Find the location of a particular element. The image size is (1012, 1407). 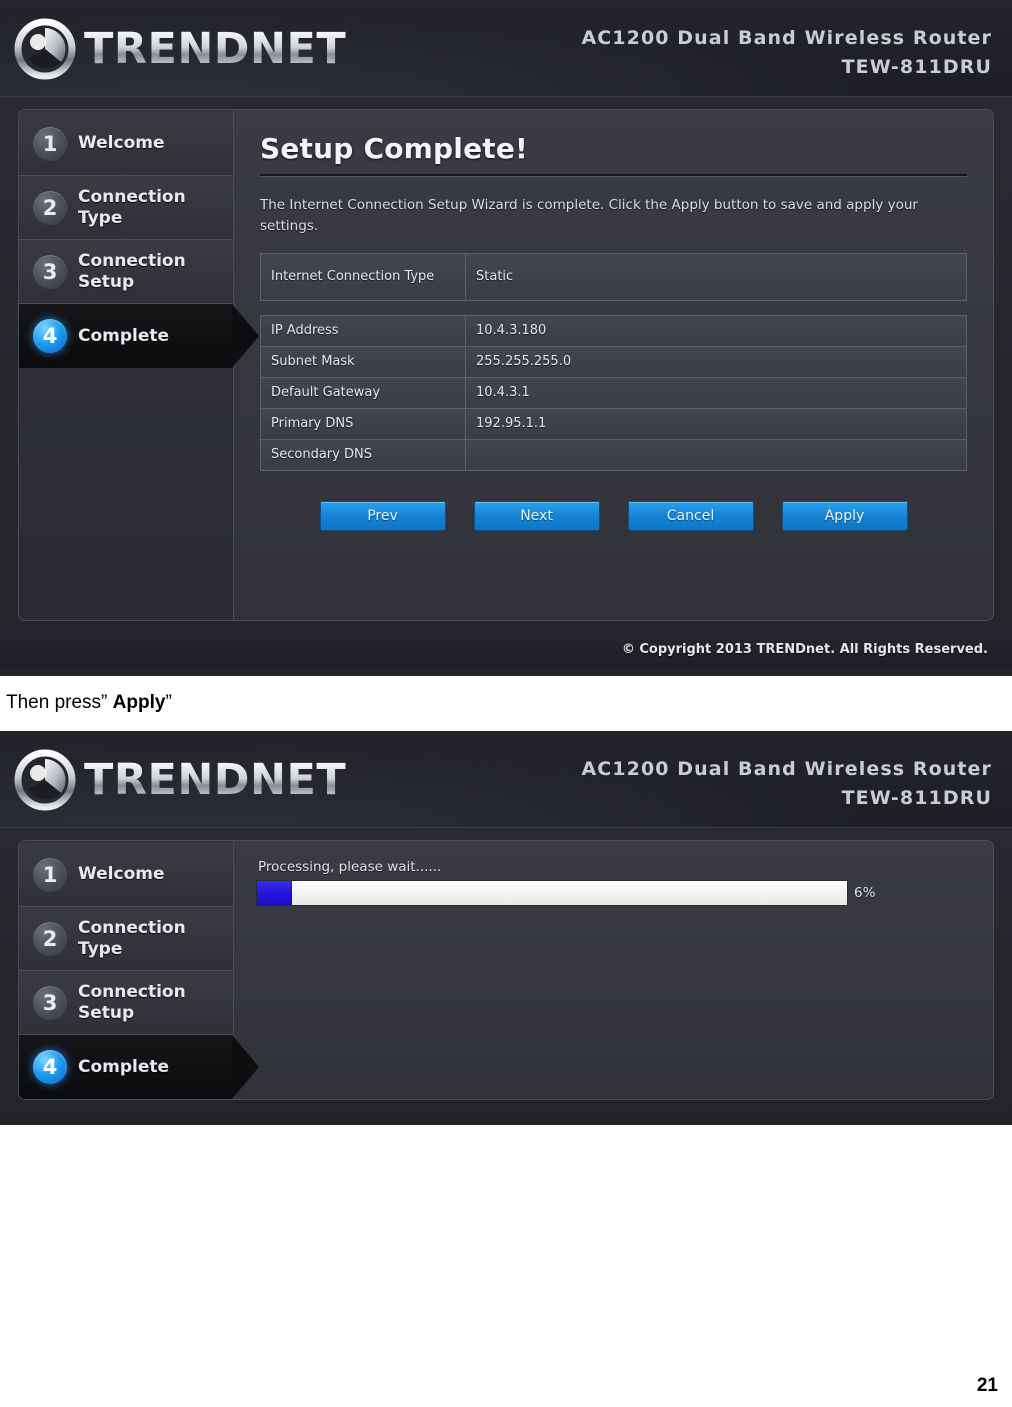

title-divider is located at coordinates (613, 175).